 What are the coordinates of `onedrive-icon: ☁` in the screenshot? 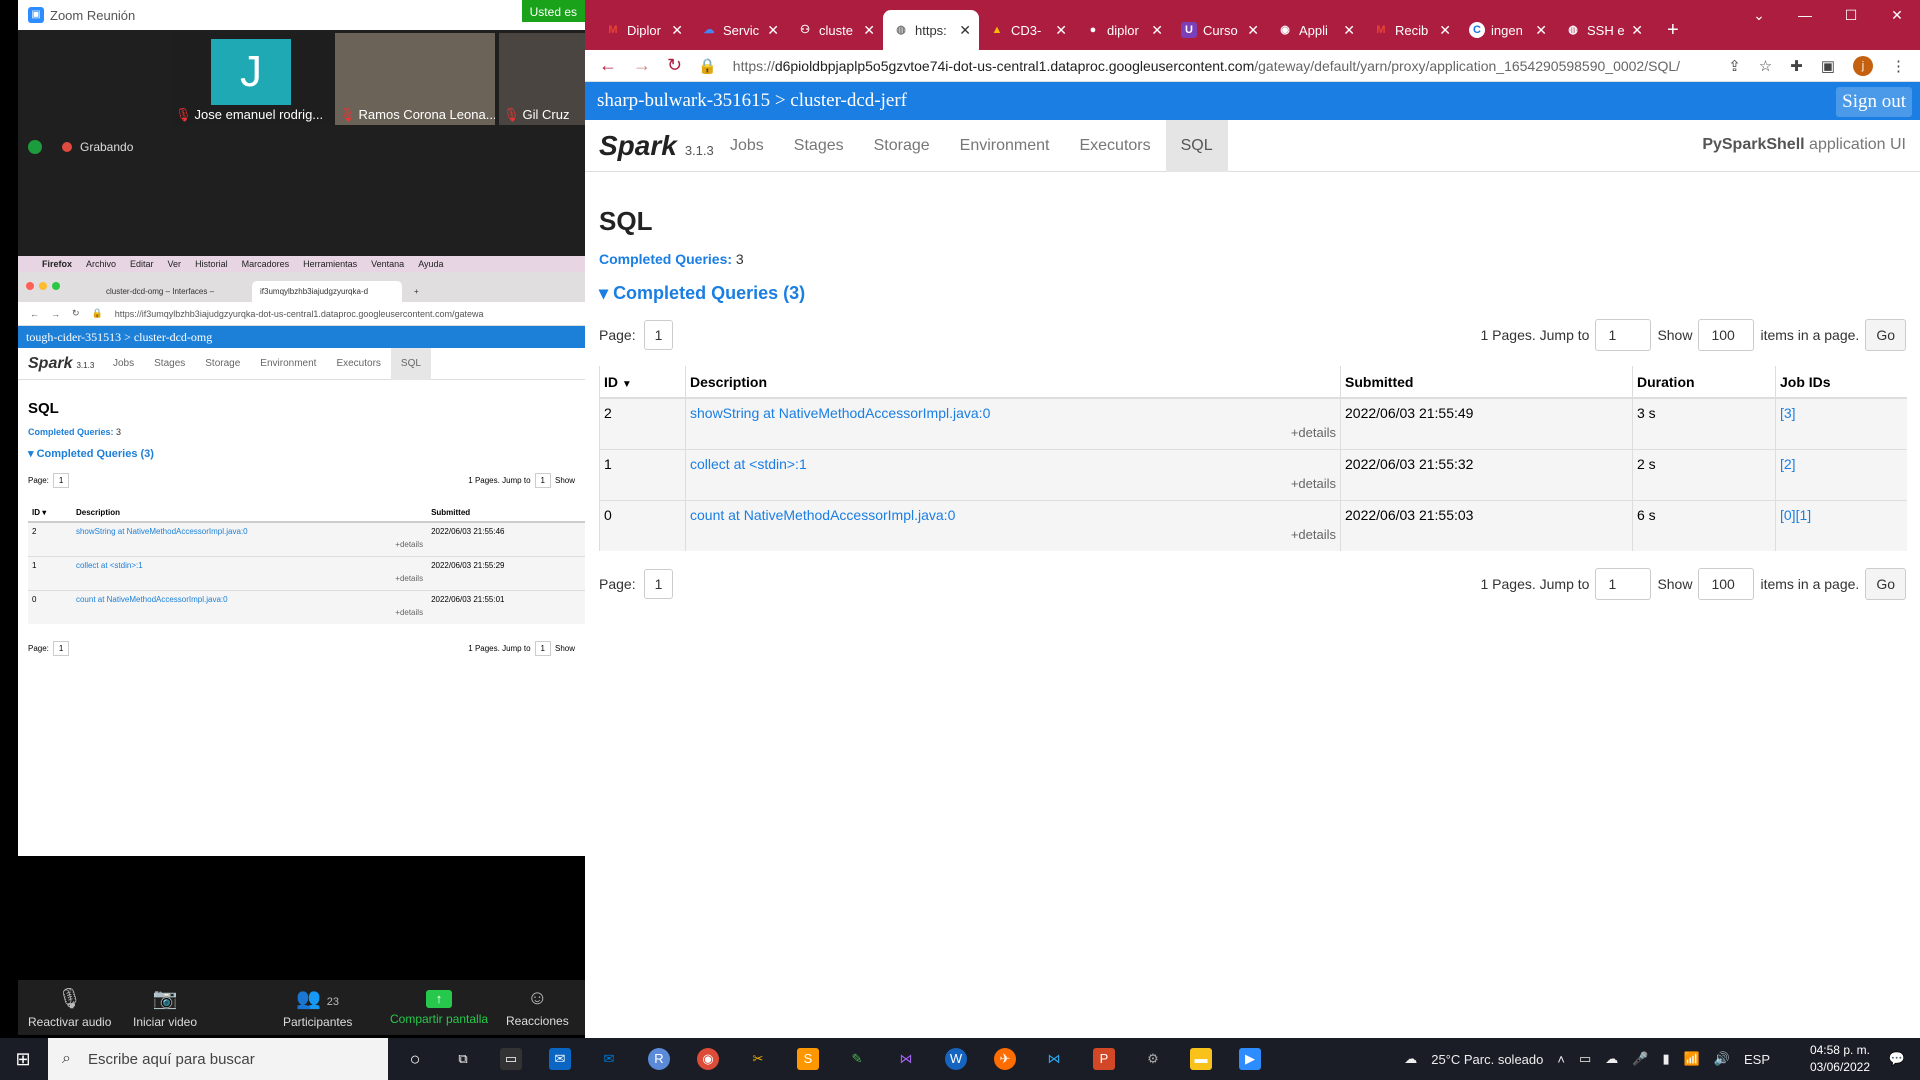 It's located at (1611, 1059).